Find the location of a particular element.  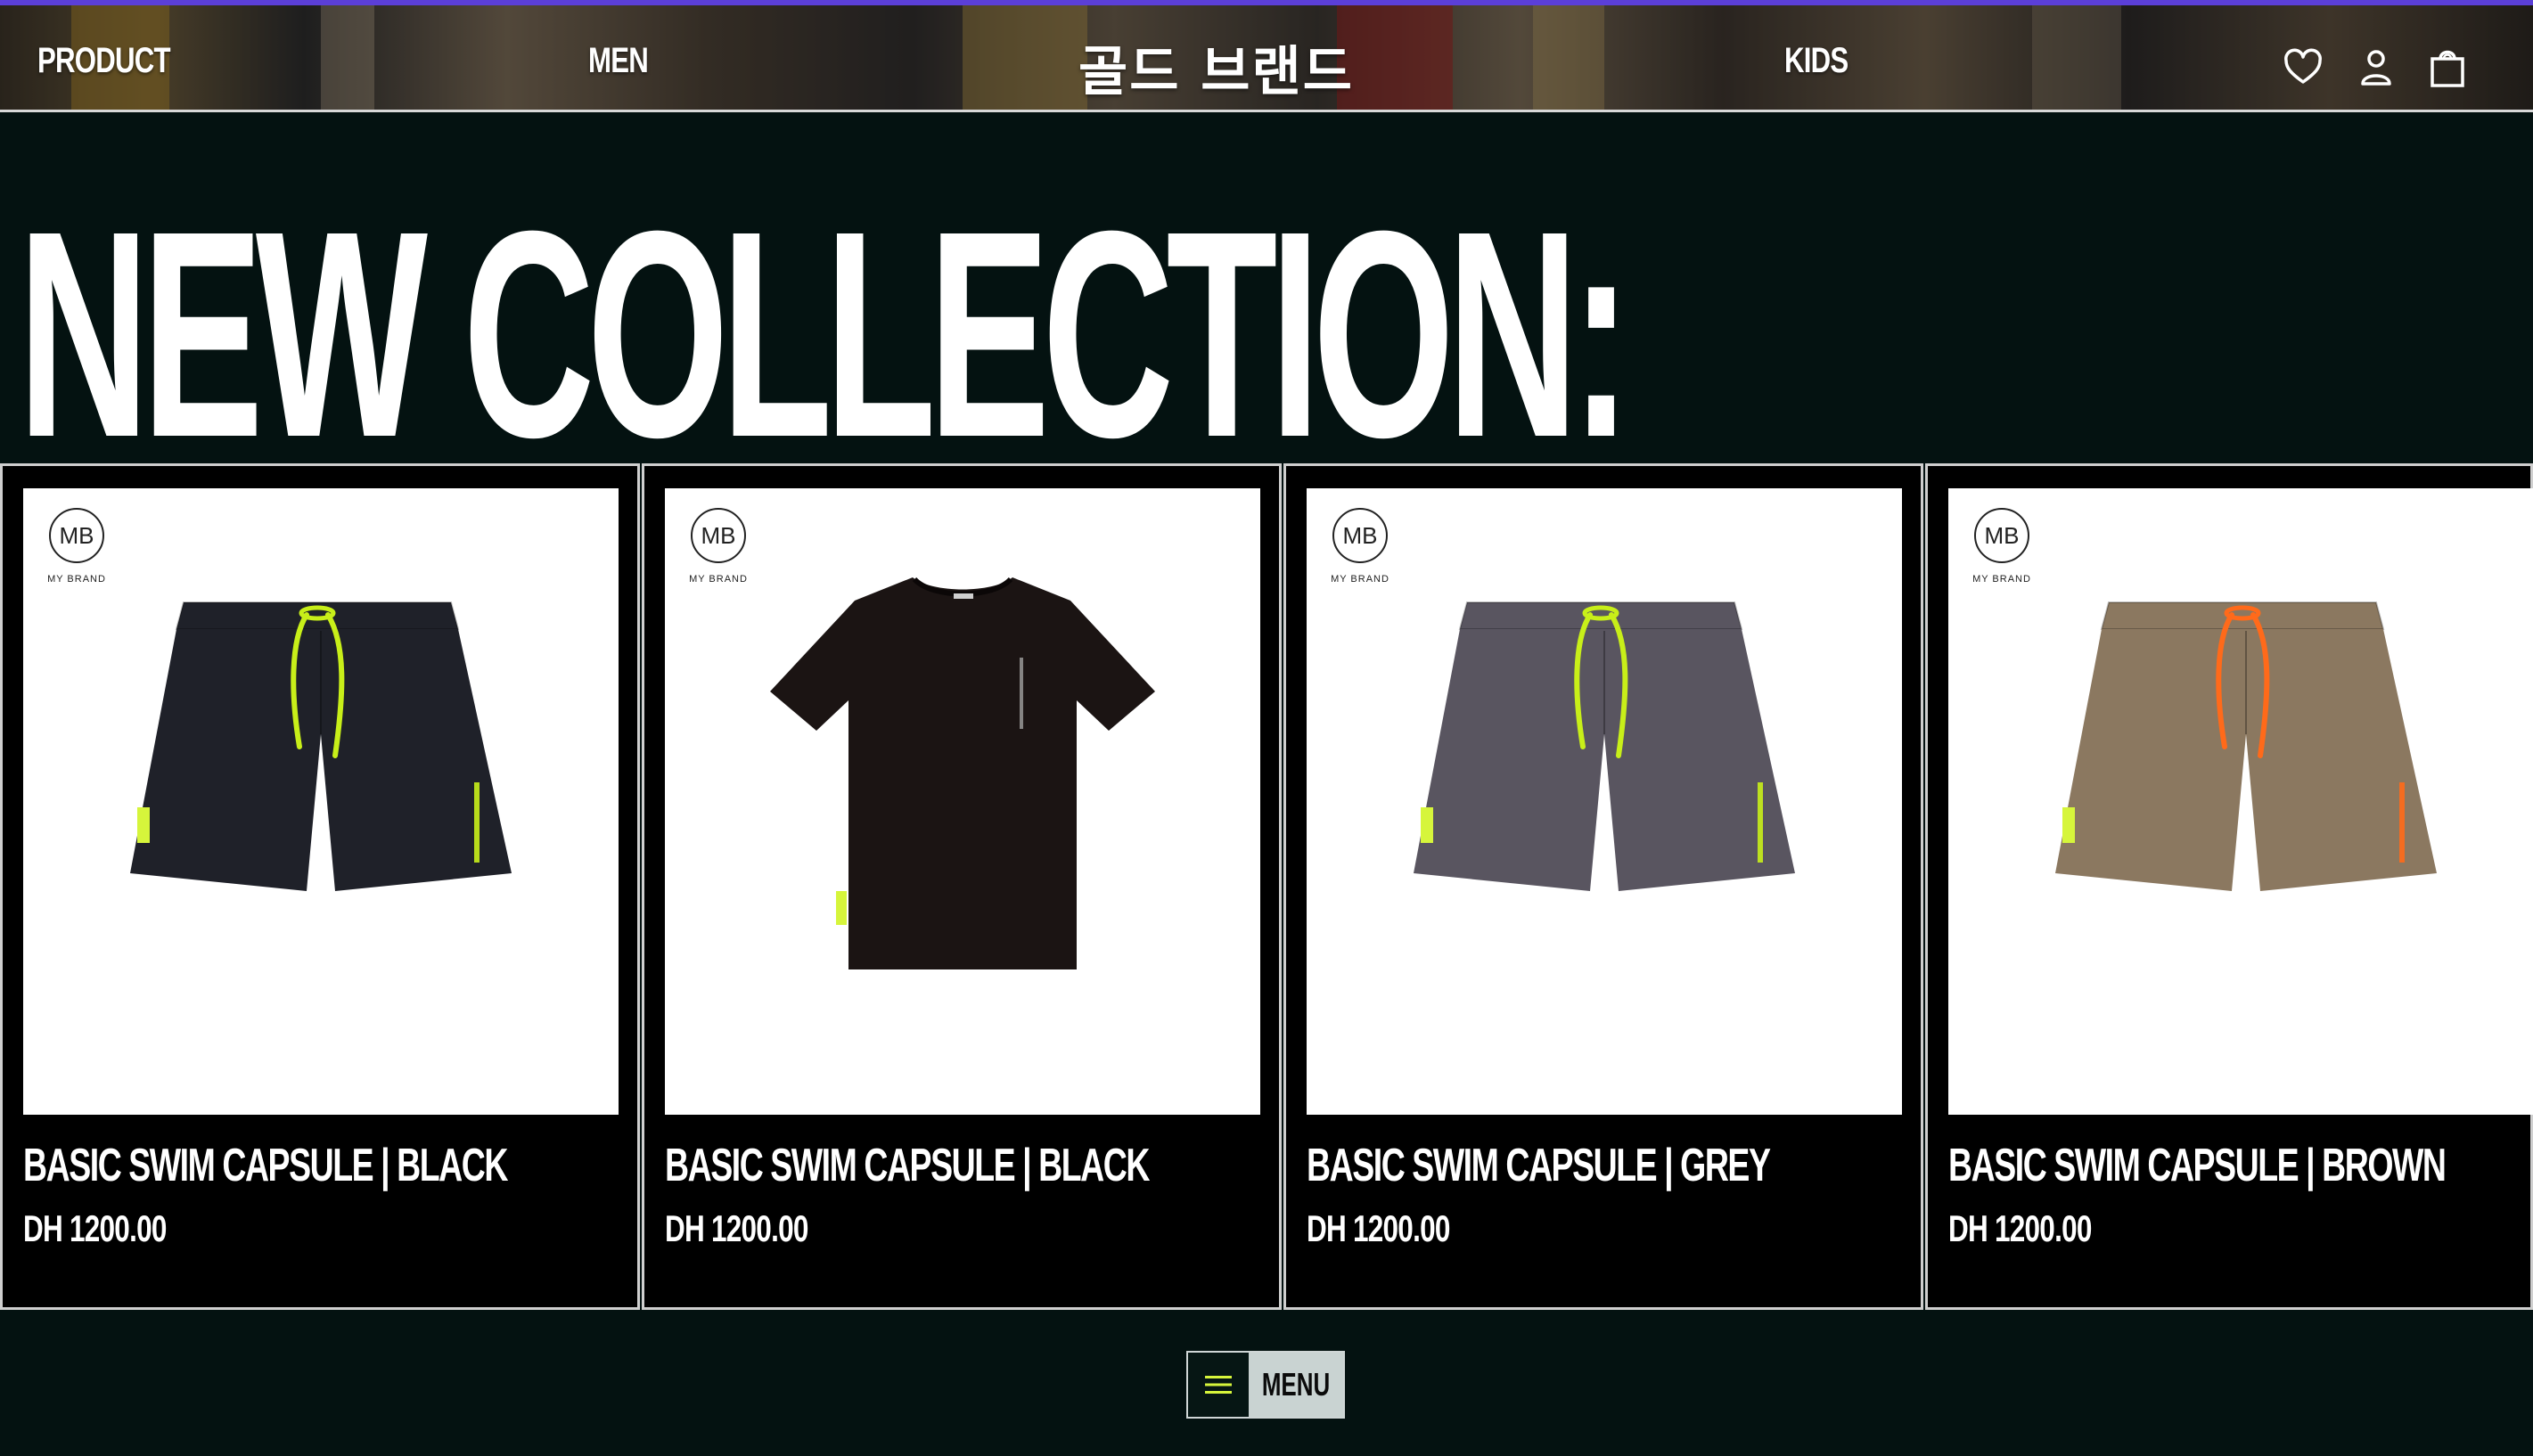

tshirt-shape is located at coordinates (962, 773).